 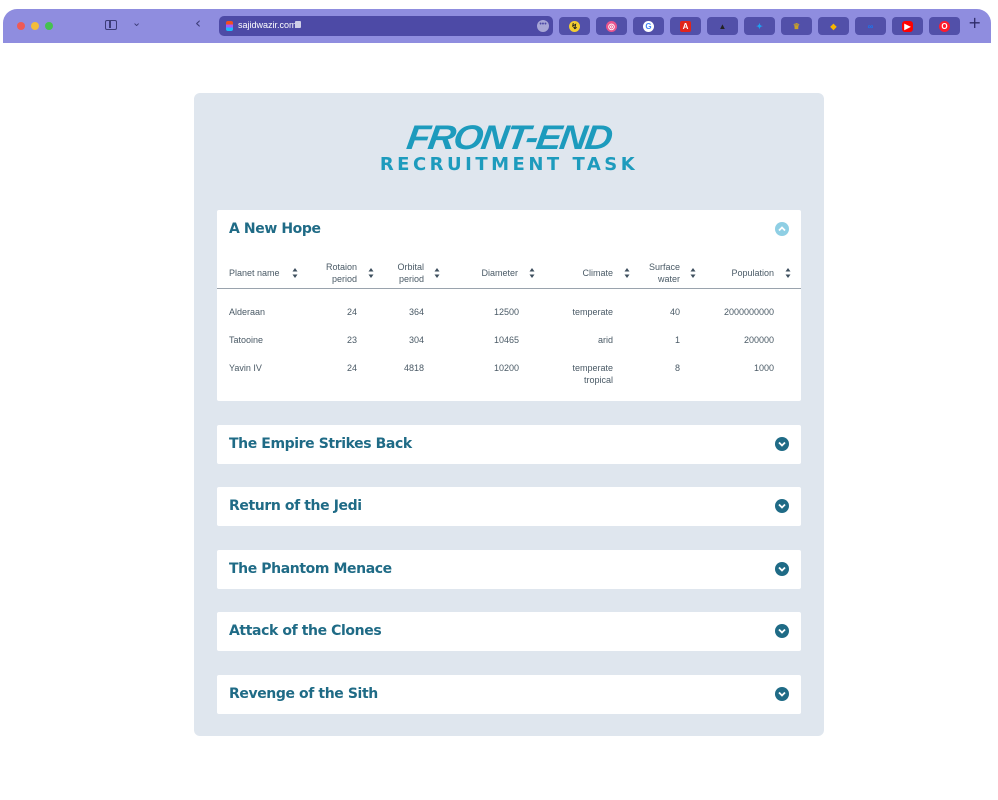 What do you see at coordinates (298, 24) in the screenshot?
I see `lock-icon` at bounding box center [298, 24].